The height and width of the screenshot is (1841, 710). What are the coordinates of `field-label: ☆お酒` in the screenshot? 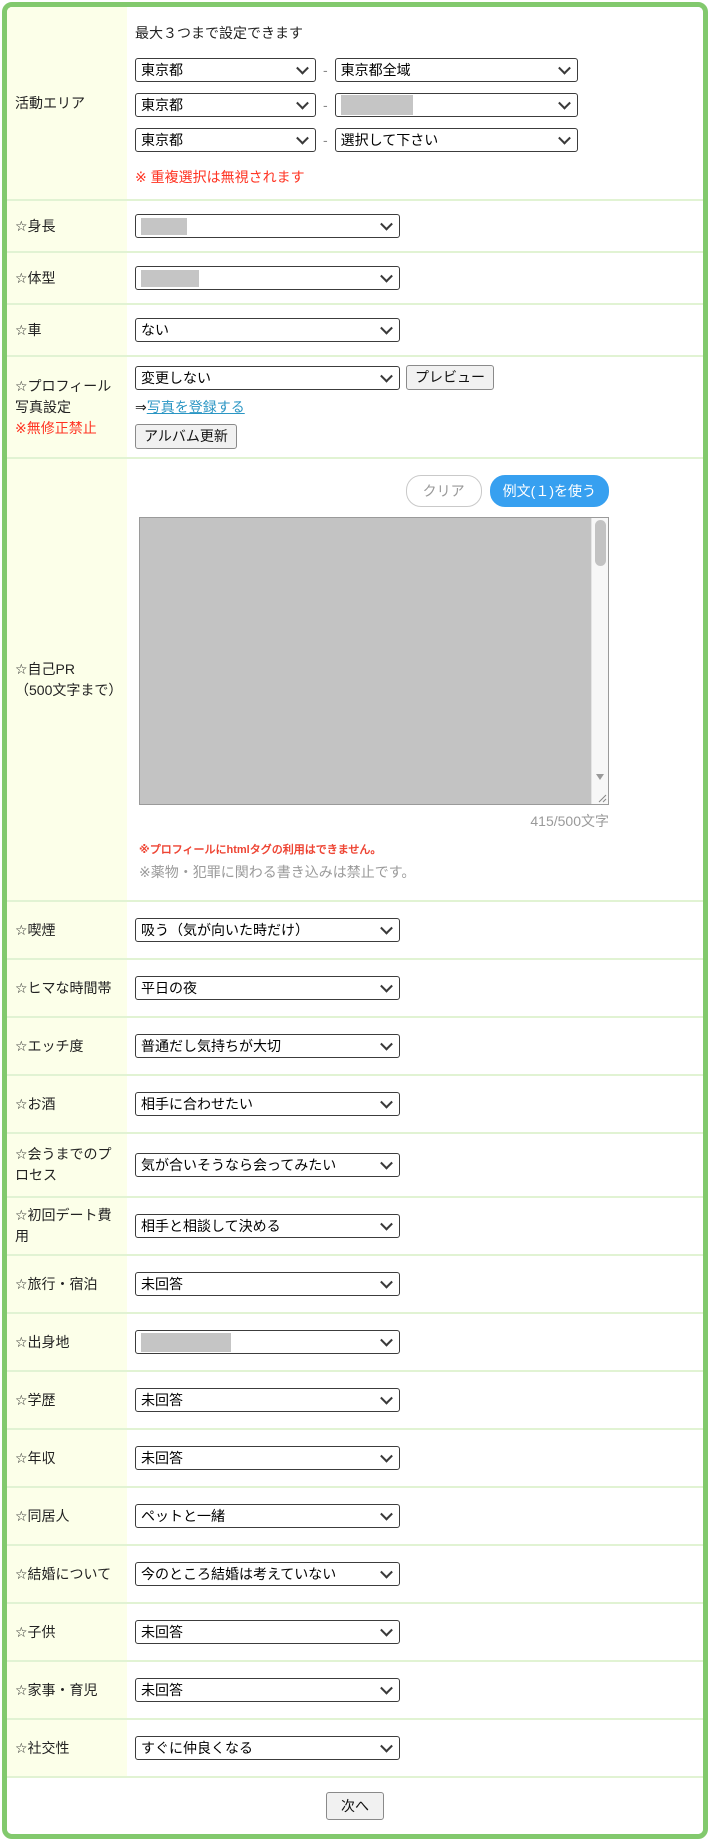 It's located at (67, 1104).